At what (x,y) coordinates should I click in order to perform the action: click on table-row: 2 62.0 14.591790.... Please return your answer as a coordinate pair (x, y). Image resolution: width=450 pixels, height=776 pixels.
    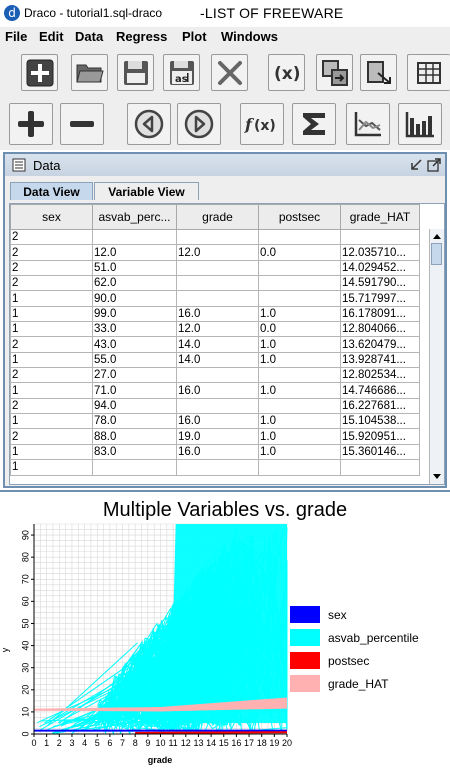
    Looking at the image, I should click on (215, 283).